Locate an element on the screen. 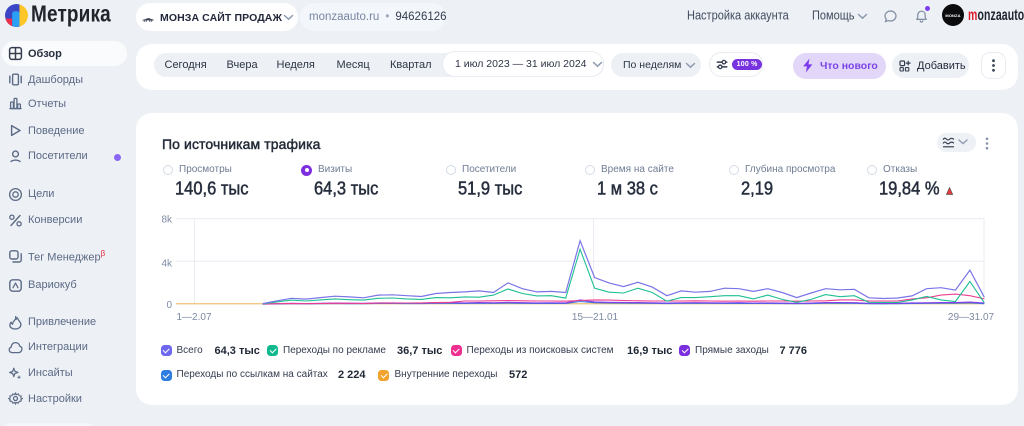 This screenshot has height=426, width=1024. svg-text: 0 is located at coordinates (169, 305).